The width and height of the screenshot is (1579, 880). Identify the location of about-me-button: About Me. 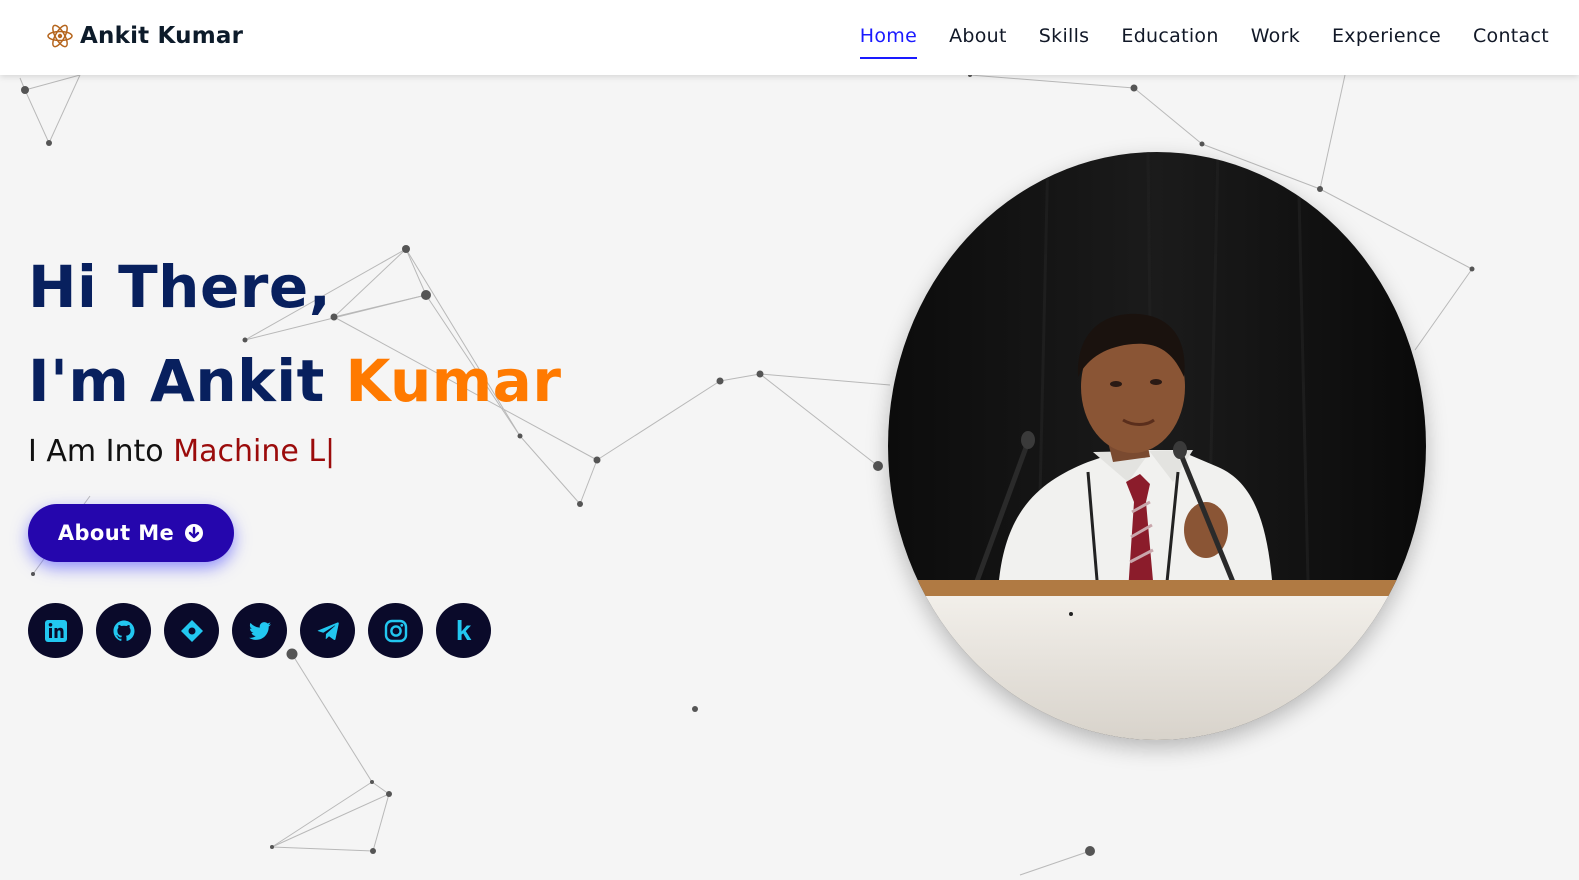
(131, 533).